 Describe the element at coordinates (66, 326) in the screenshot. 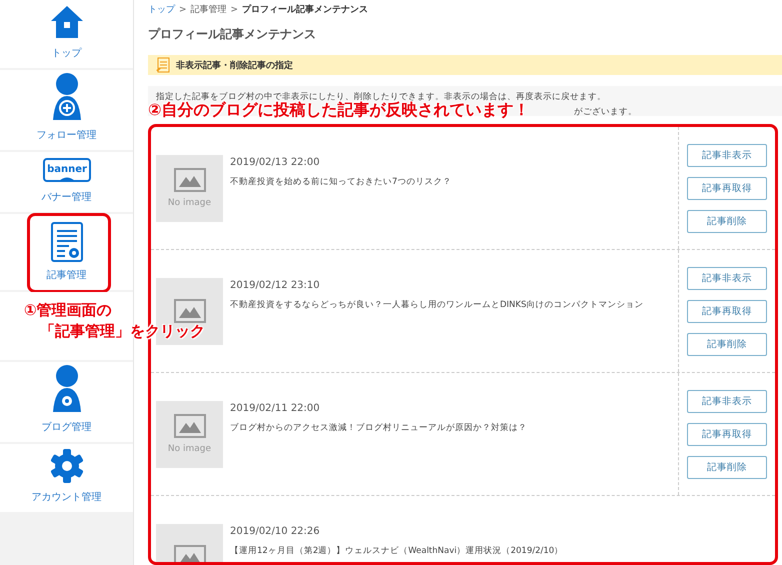

I see `sidebar-item` at that location.